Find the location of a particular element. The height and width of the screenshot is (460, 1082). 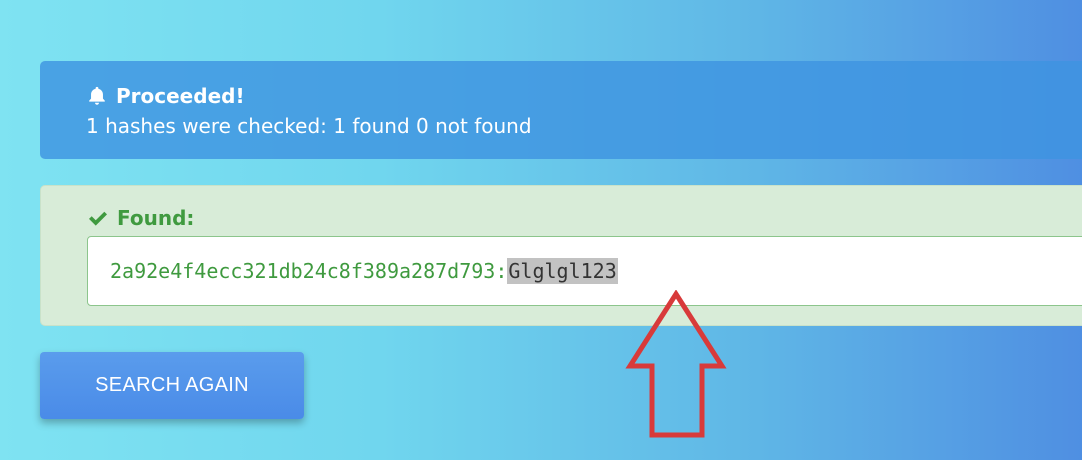

alert-title-row: Proceeded! is located at coordinates (584, 96).